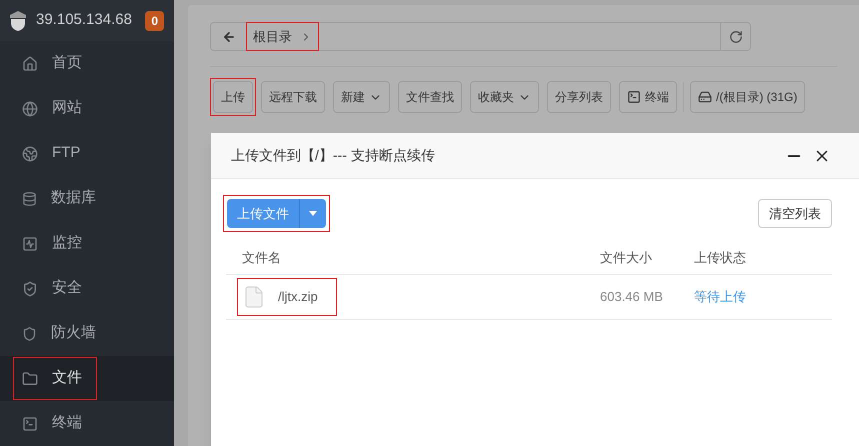 The width and height of the screenshot is (859, 446). What do you see at coordinates (229, 37) in the screenshot?
I see `back-arrow-icon` at bounding box center [229, 37].